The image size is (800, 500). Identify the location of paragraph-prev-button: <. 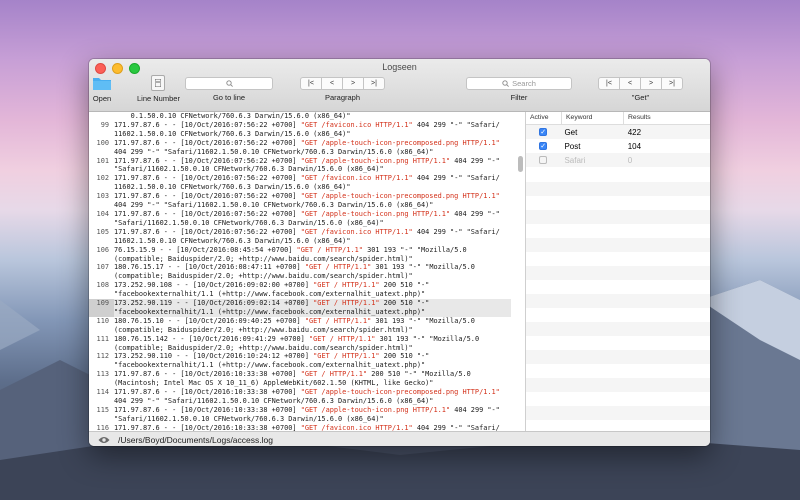
(332, 83).